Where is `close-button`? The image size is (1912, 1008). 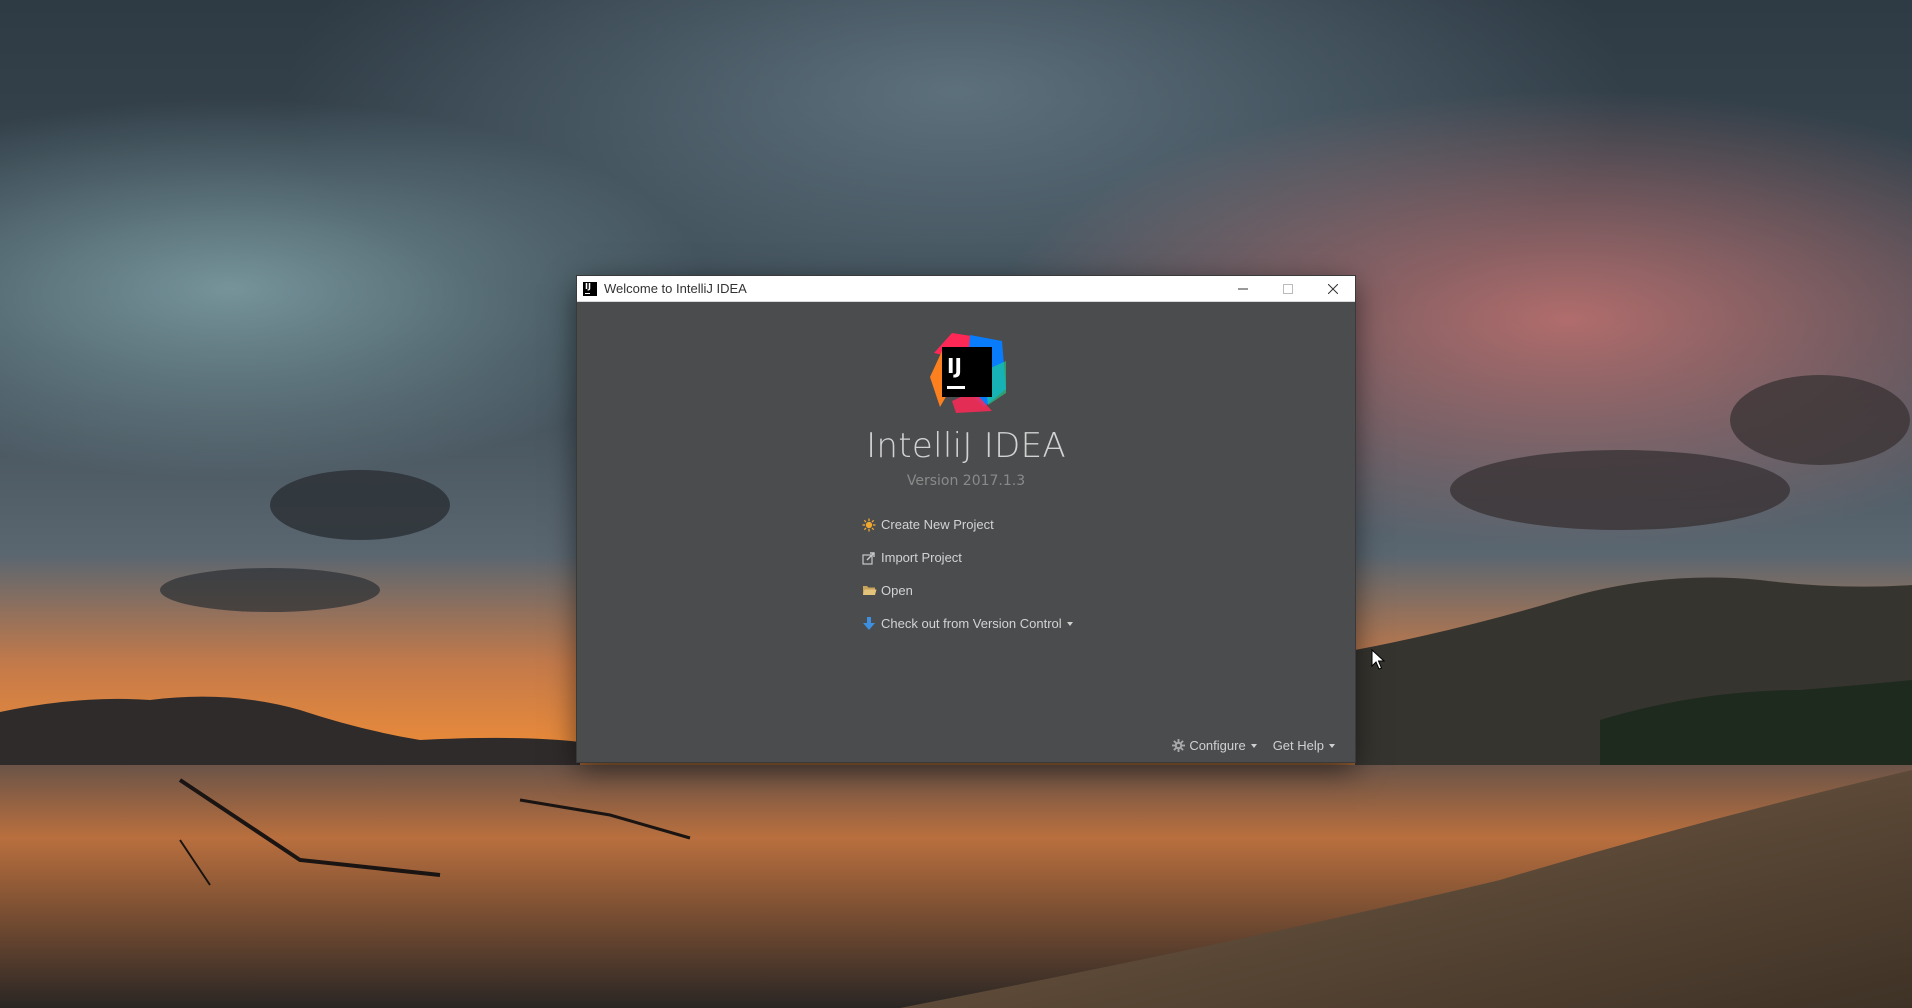
close-button is located at coordinates (1332, 288).